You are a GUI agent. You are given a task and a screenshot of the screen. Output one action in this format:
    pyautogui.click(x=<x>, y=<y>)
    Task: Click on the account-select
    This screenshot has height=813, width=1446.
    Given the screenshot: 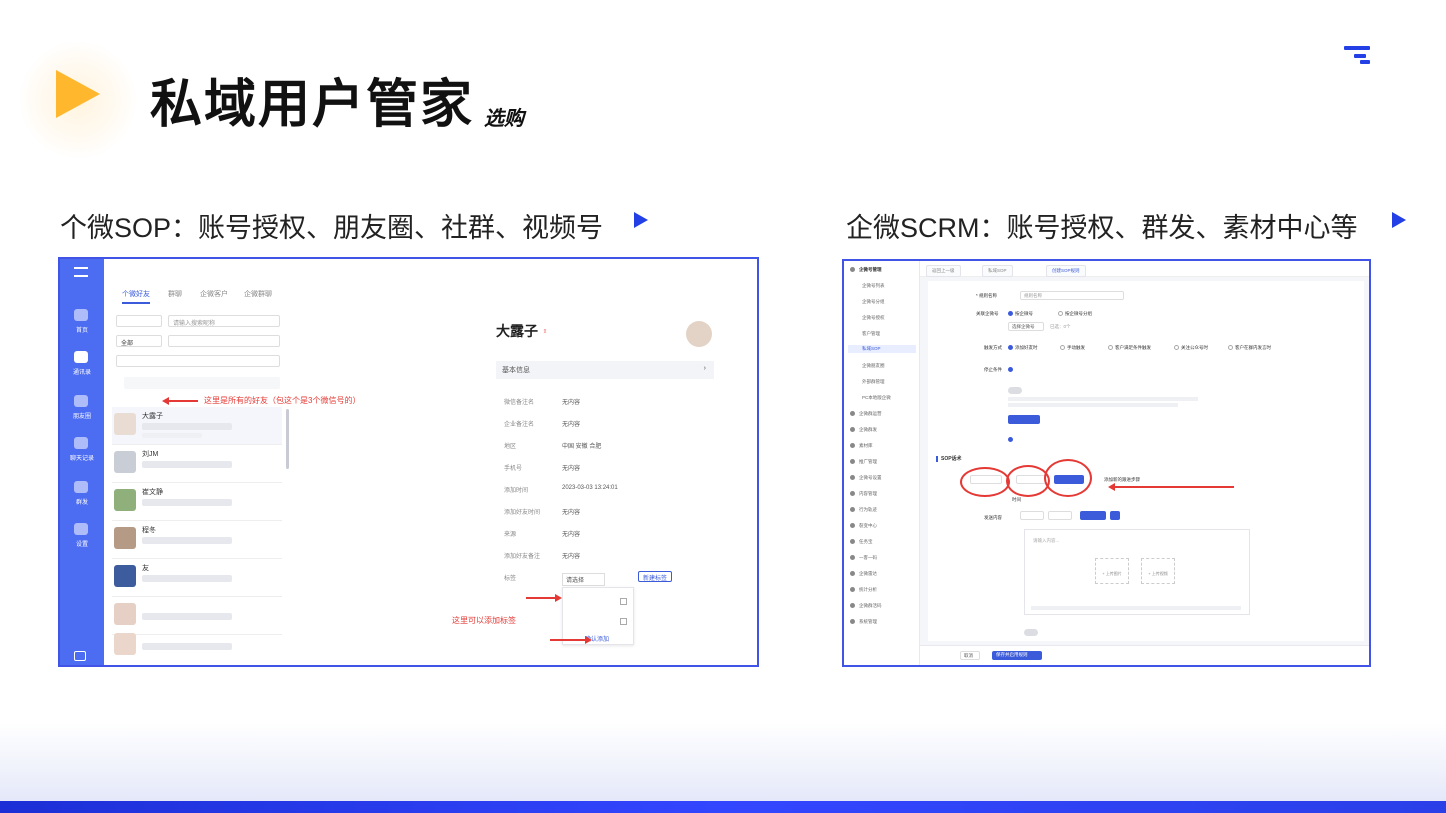 What is the action you would take?
    pyautogui.click(x=139, y=321)
    